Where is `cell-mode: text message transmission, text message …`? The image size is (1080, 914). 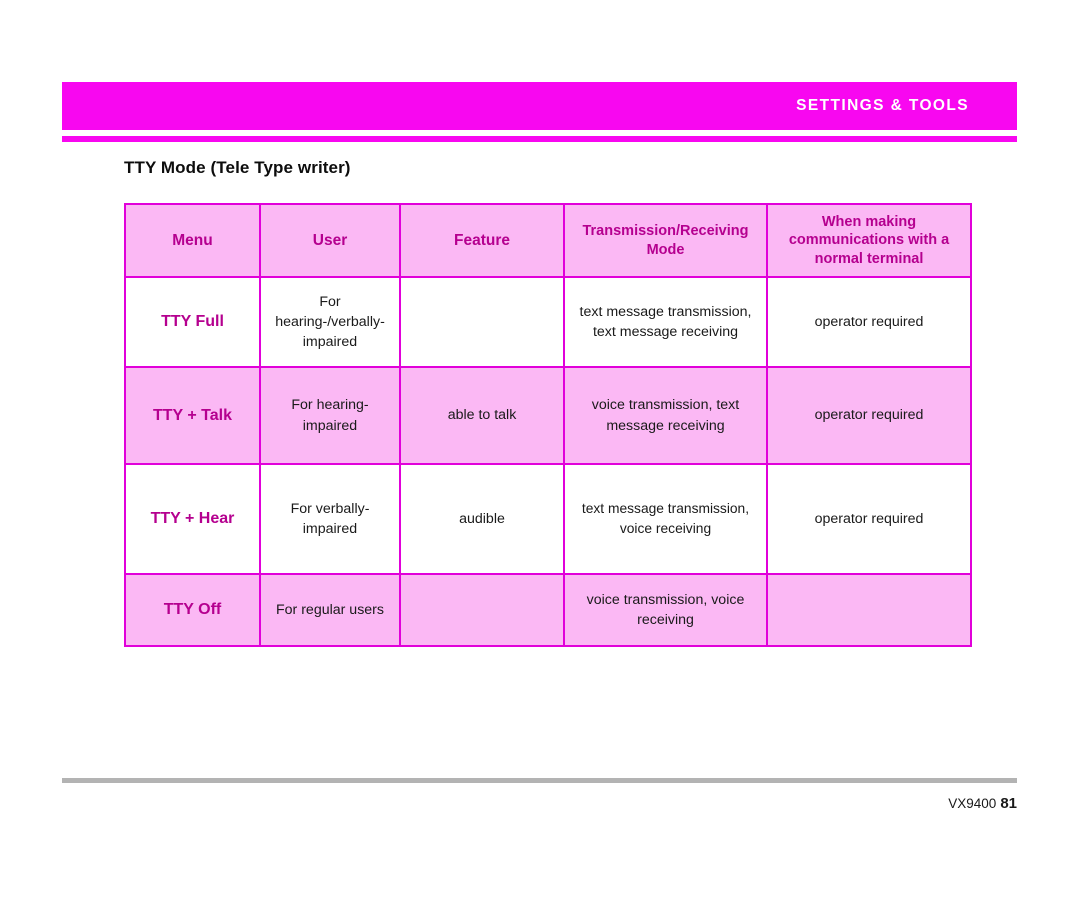 cell-mode: text message transmission, text message … is located at coordinates (665, 322).